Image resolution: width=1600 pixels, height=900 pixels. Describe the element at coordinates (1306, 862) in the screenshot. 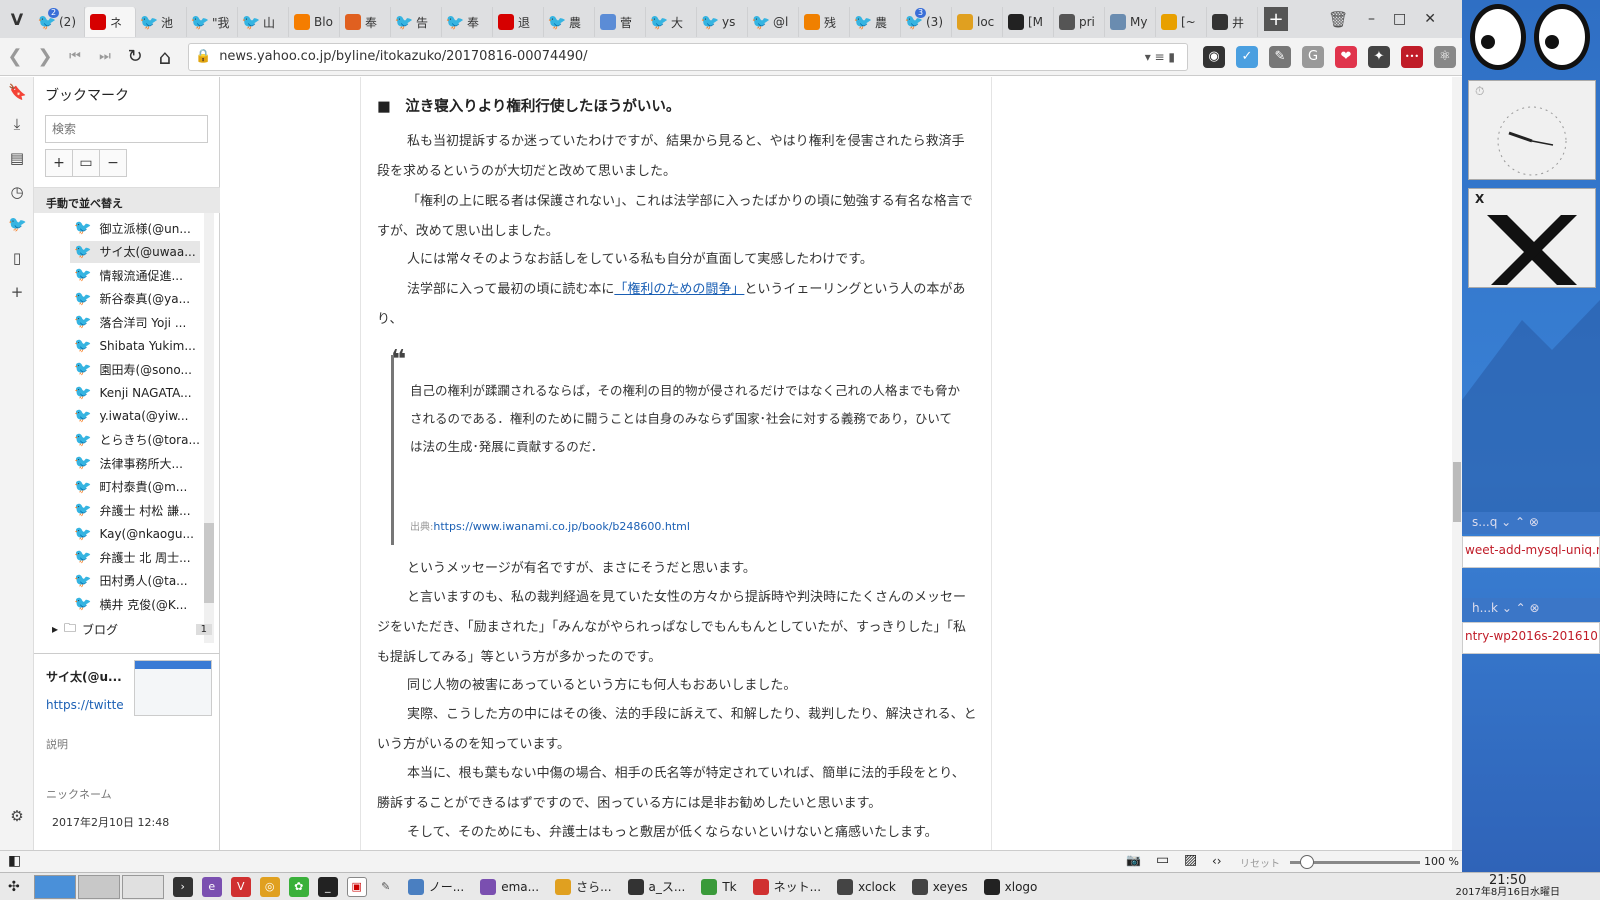

I see `zoom-slider-knob` at that location.